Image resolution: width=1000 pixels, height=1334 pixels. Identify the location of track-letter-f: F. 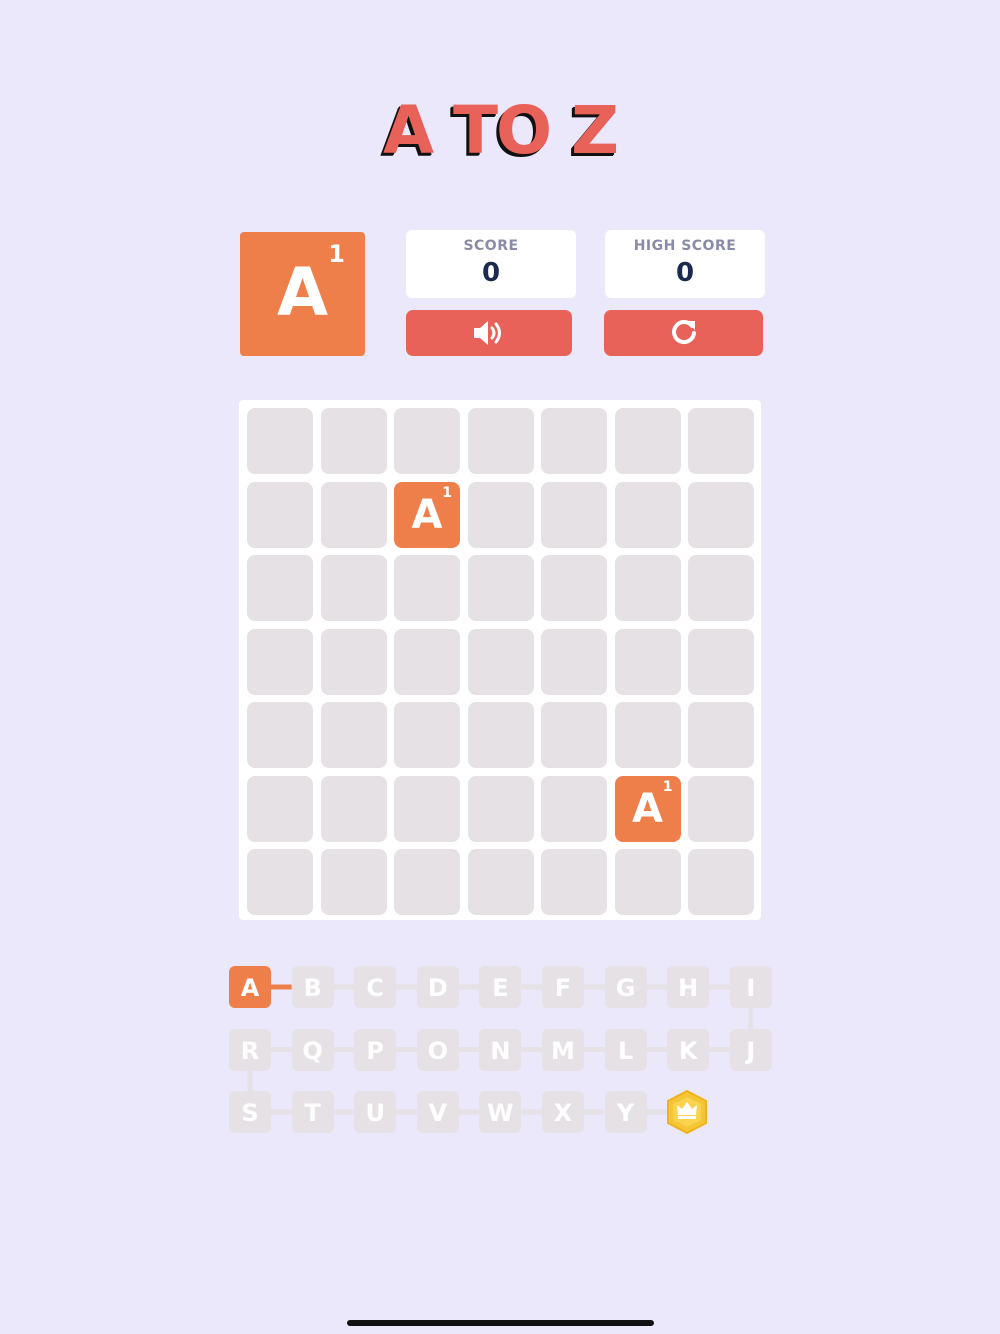
(563, 987).